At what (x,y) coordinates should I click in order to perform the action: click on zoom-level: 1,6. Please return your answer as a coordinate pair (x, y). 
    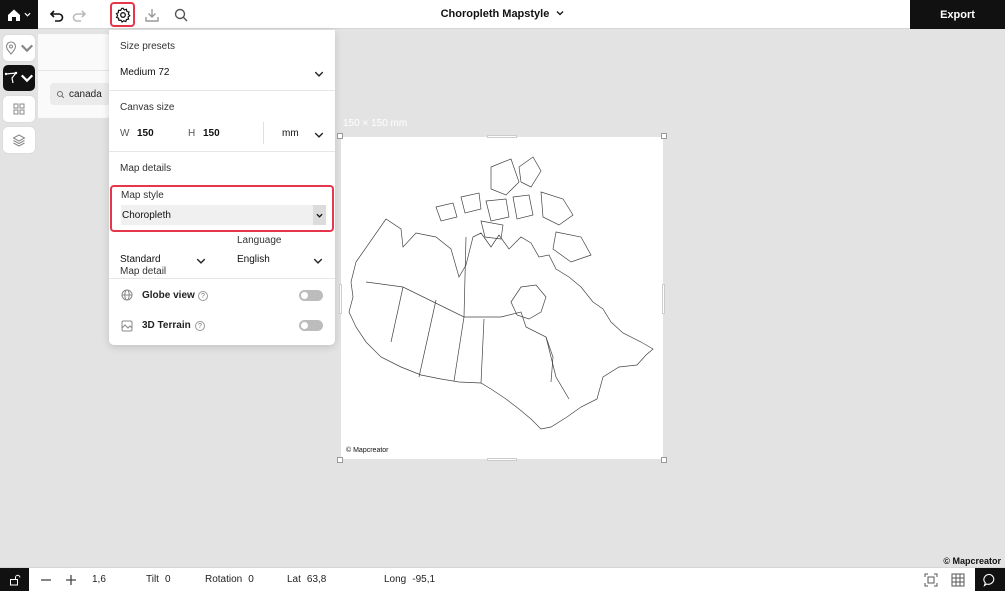
    Looking at the image, I should click on (99, 579).